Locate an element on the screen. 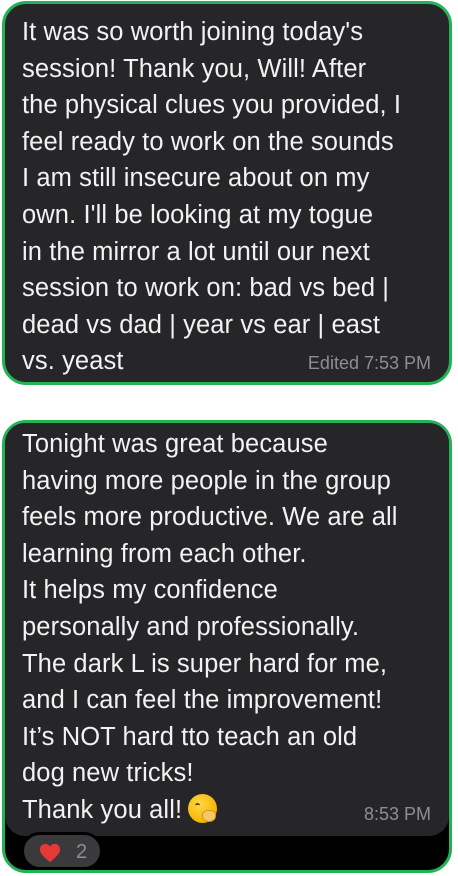  reaction-badge: 2 is located at coordinates (62, 851).